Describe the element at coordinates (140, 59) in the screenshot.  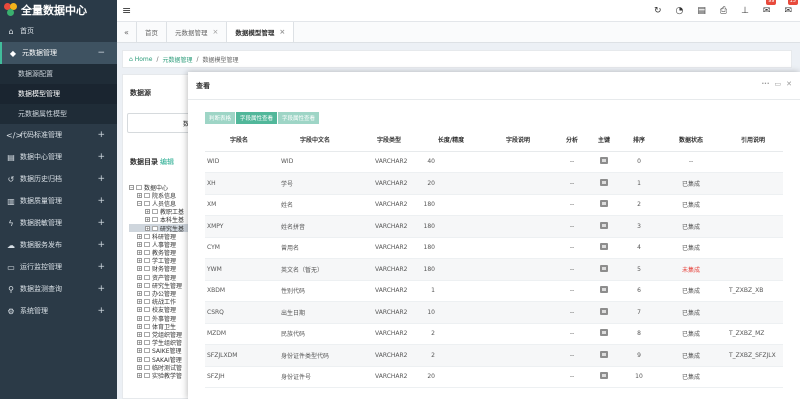
I see `breadcrumb-home: ⌂ Home` at that location.